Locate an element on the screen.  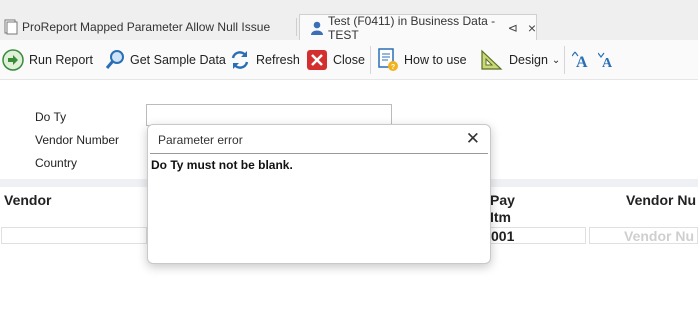
tab-label: Test (F0411) in Business Data - TEST is located at coordinates (412, 27).